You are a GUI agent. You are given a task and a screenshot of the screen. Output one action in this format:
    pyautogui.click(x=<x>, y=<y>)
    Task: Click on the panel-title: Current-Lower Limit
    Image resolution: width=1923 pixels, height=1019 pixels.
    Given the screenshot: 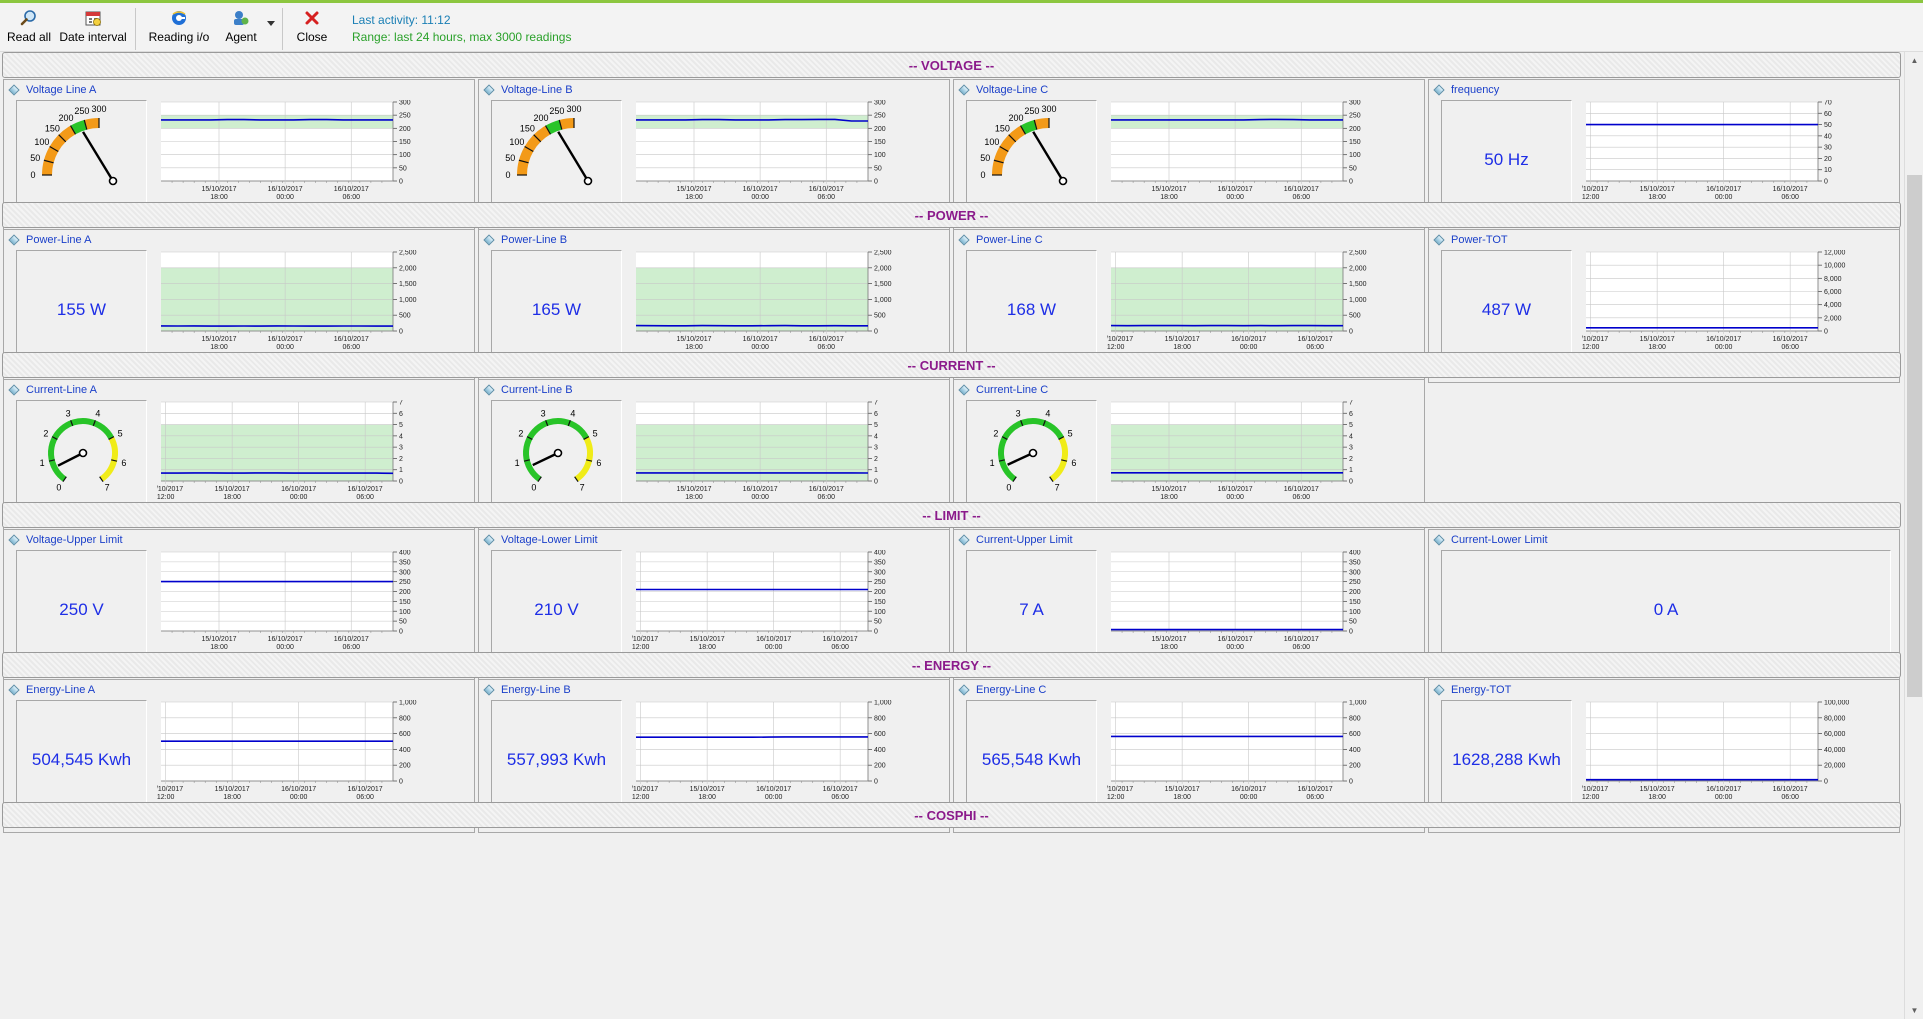 What is the action you would take?
    pyautogui.click(x=1490, y=540)
    